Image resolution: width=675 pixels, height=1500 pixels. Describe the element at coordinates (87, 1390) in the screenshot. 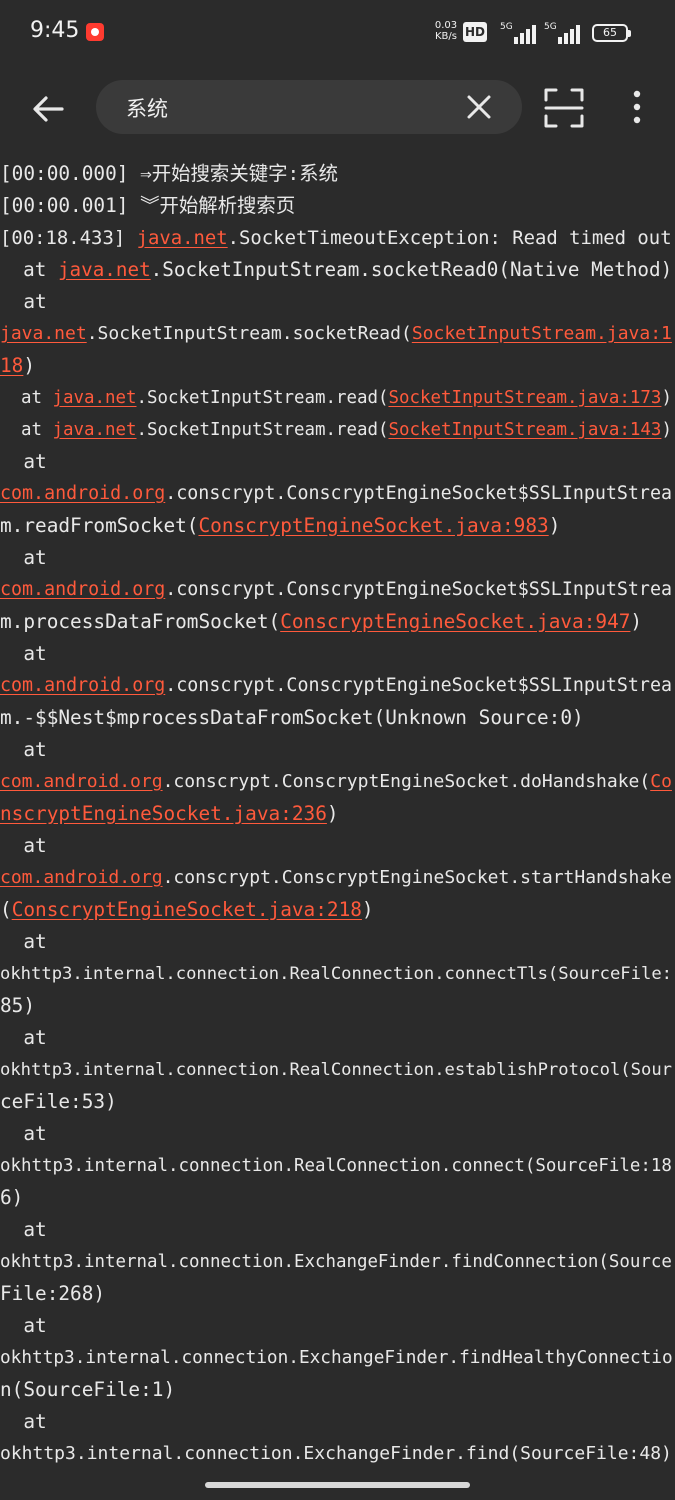

I see `log-line: n(SourceFile:1)` at that location.